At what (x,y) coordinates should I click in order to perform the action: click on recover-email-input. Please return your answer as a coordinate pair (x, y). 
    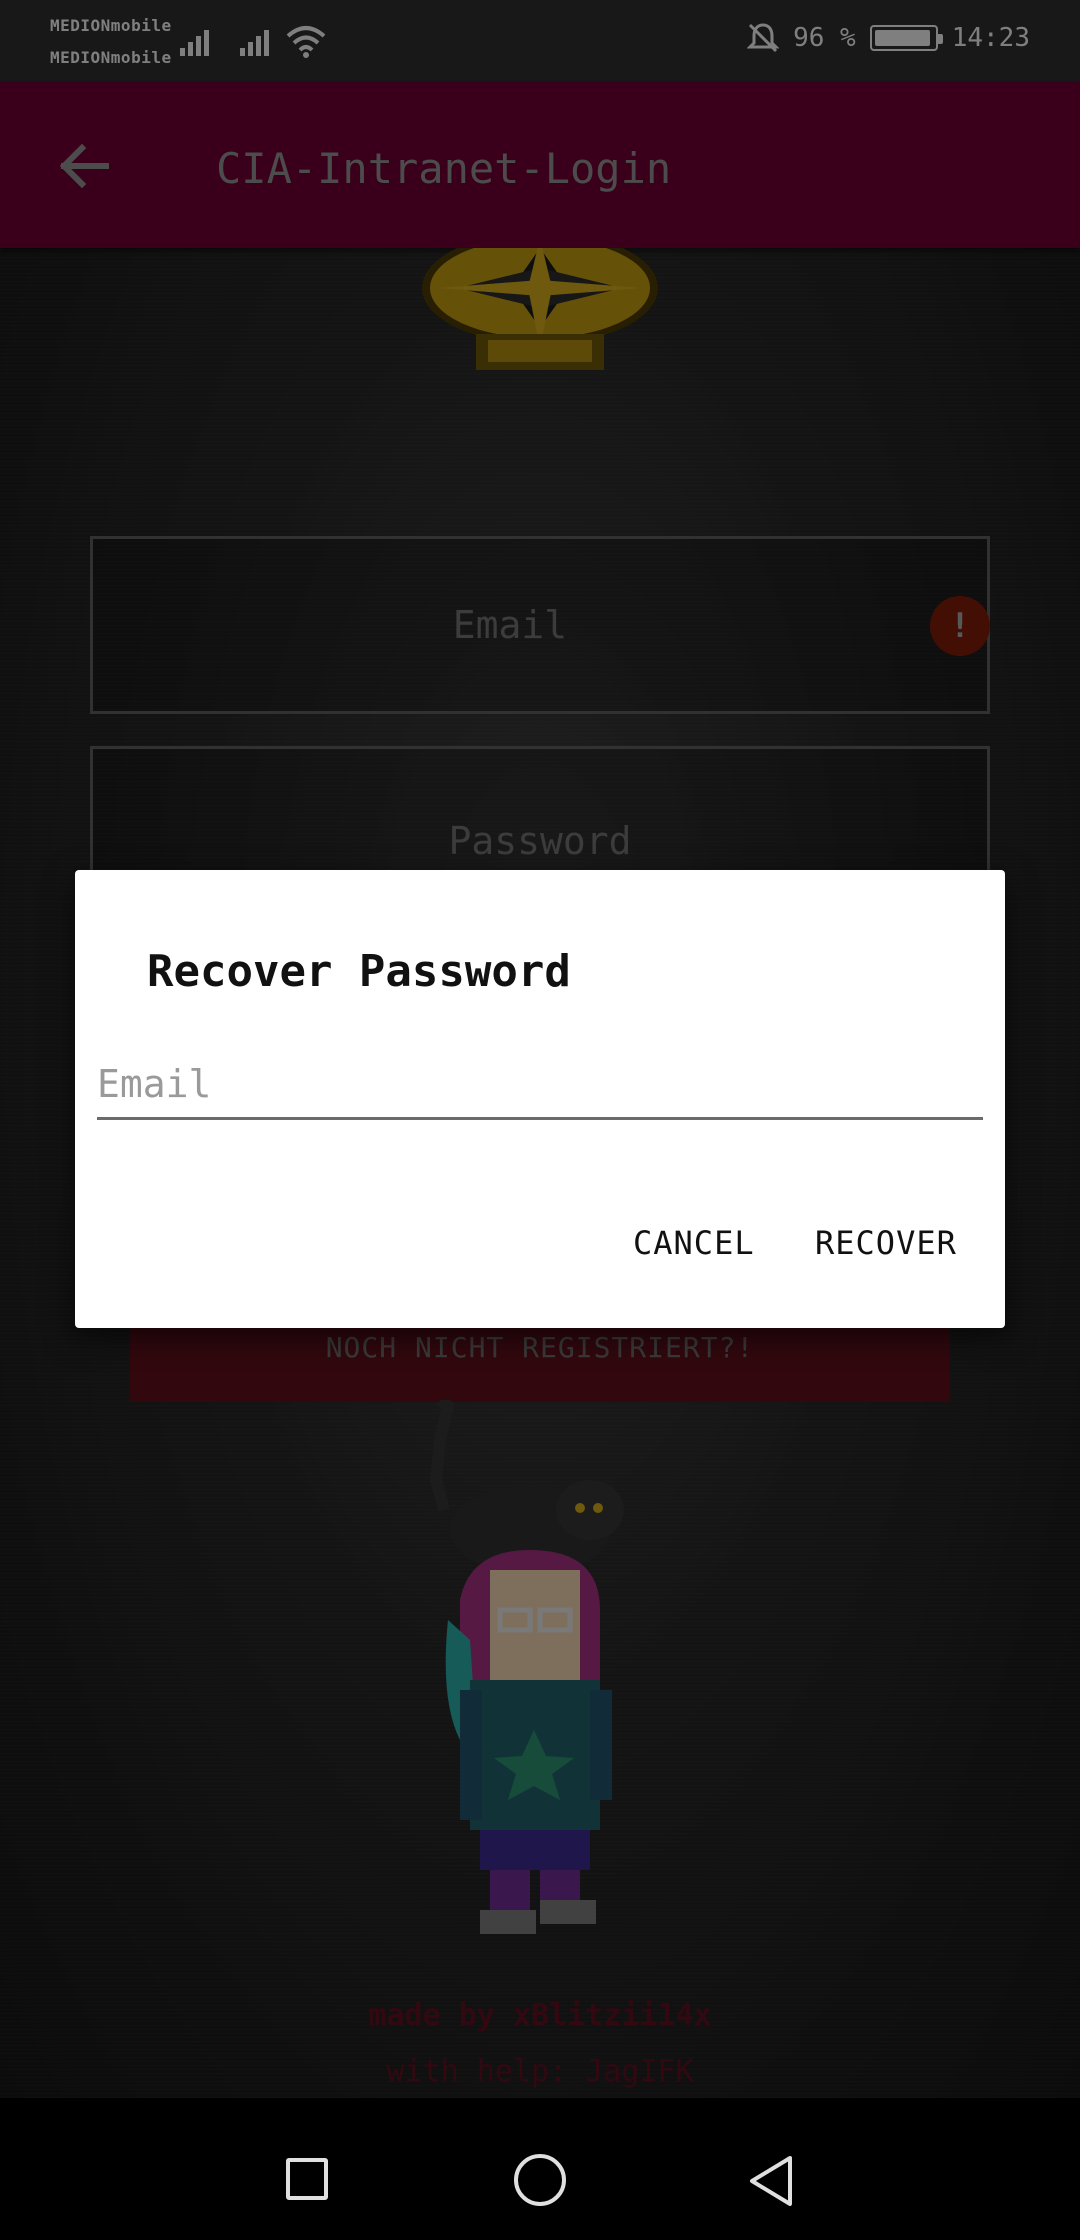
    Looking at the image, I should click on (540, 1088).